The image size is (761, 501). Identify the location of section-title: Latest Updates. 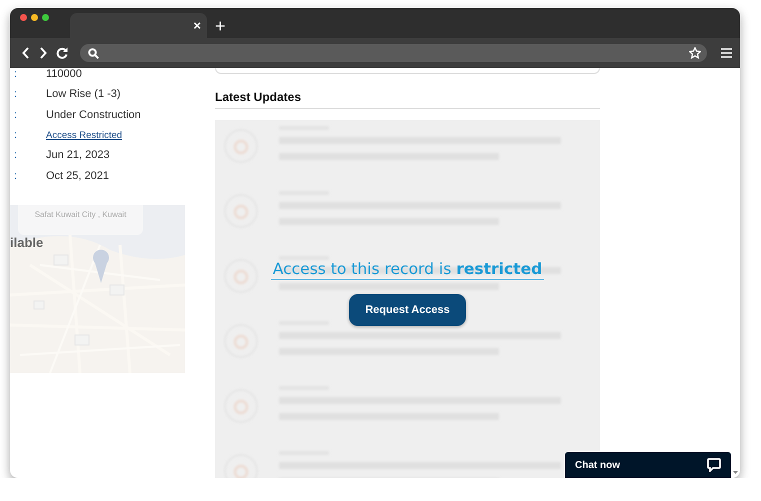
(407, 99).